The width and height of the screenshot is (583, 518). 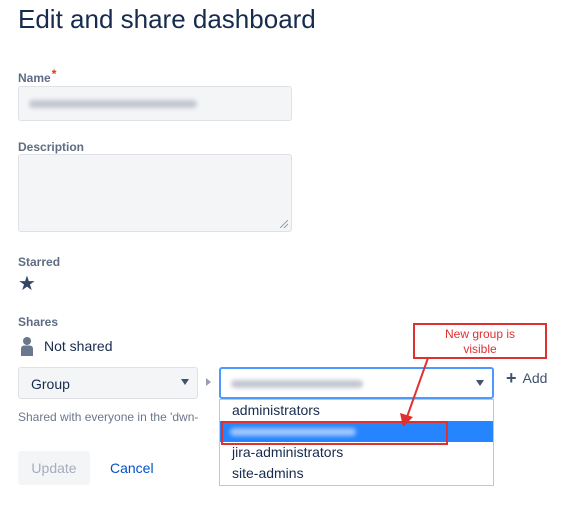 What do you see at coordinates (480, 349) in the screenshot?
I see `callout-line-2: visible` at bounding box center [480, 349].